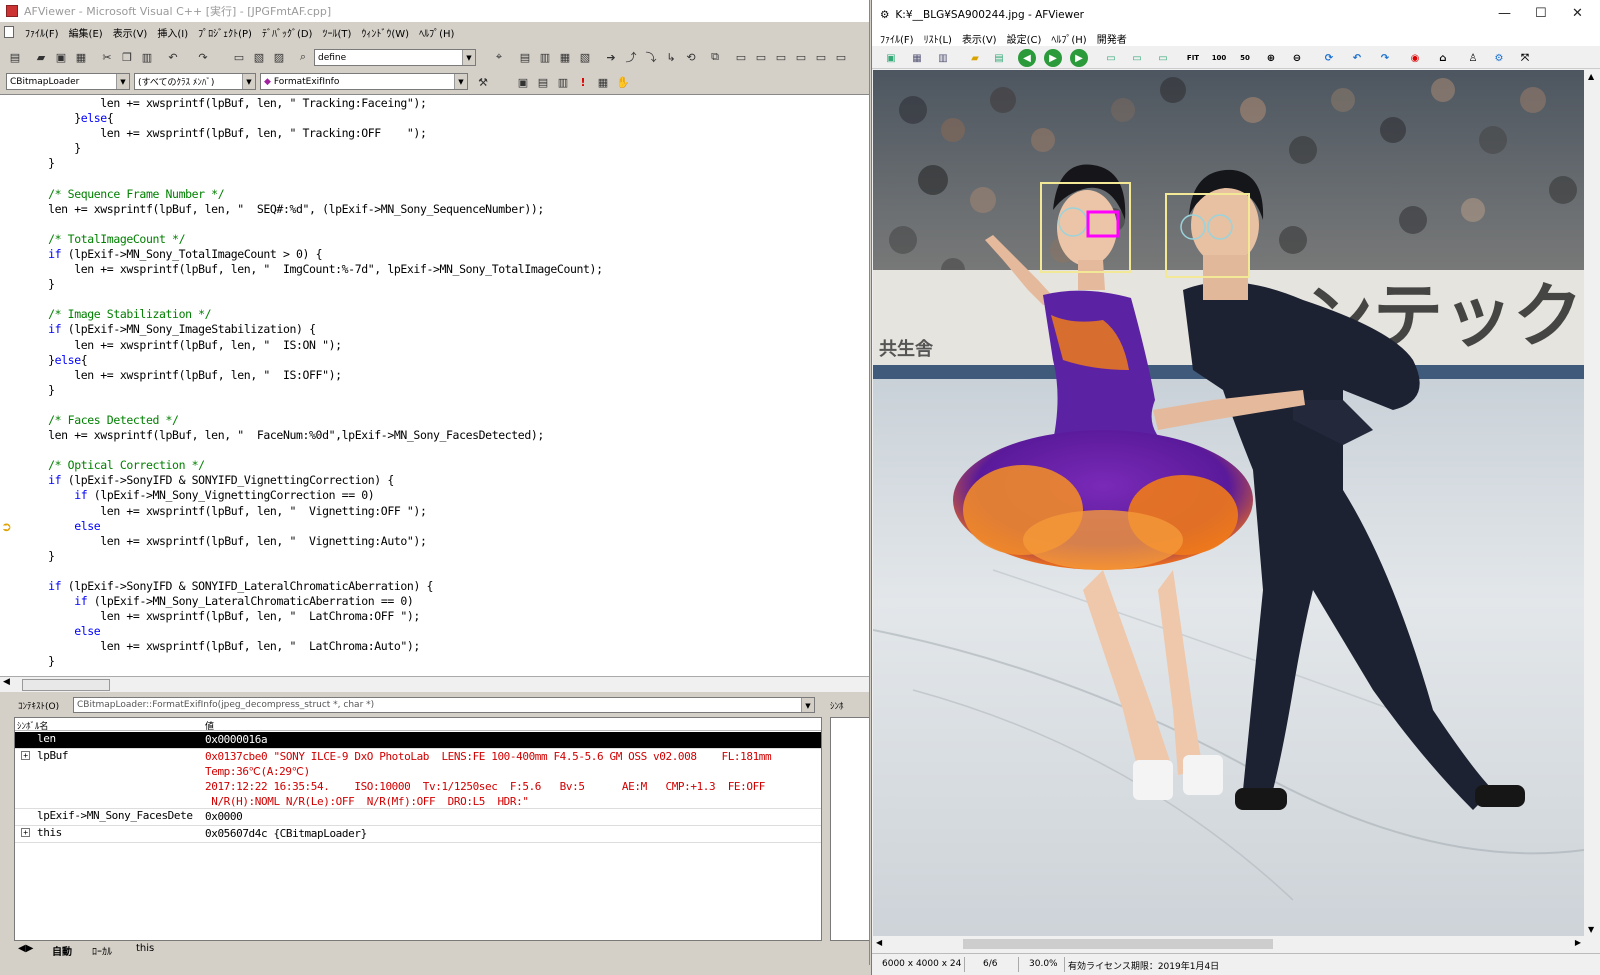  What do you see at coordinates (691, 57) in the screenshot?
I see `quickwatch-icon: ⟲` at bounding box center [691, 57].